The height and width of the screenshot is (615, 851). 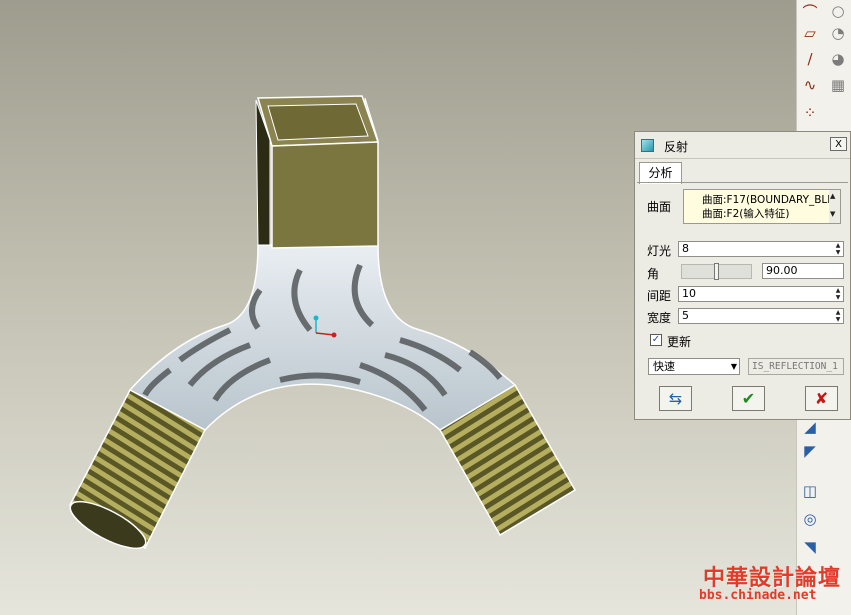 What do you see at coordinates (838, 11) in the screenshot?
I see `datum-point-icon: ○` at bounding box center [838, 11].